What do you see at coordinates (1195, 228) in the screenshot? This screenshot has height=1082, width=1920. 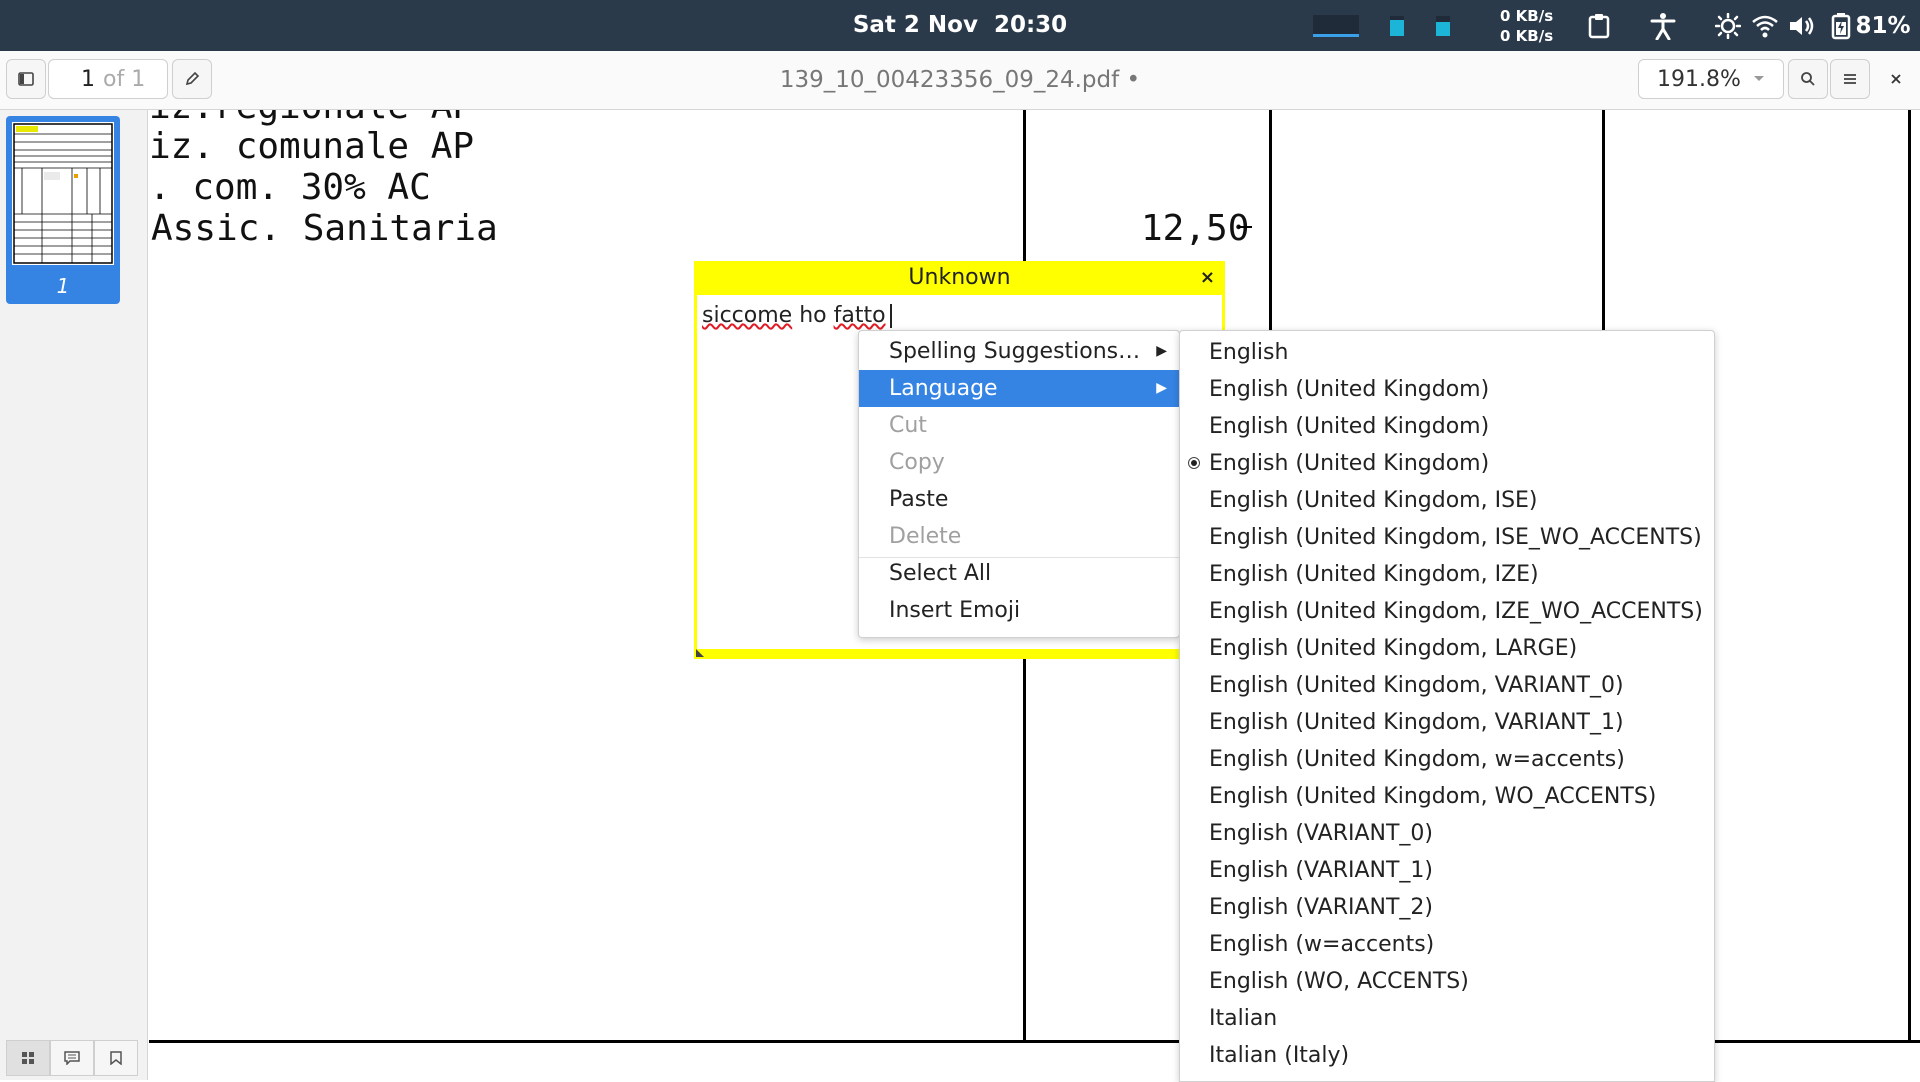 I see `document-amount: 12,50` at bounding box center [1195, 228].